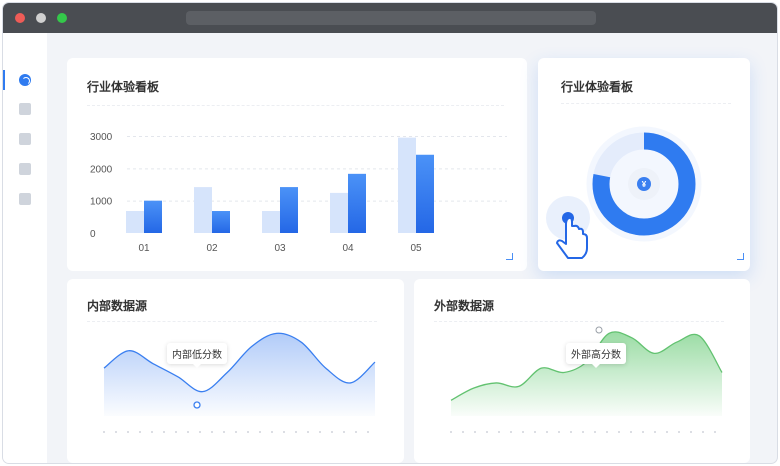 This screenshot has height=466, width=780. Describe the element at coordinates (20, 18) in the screenshot. I see `close-window-button` at that location.